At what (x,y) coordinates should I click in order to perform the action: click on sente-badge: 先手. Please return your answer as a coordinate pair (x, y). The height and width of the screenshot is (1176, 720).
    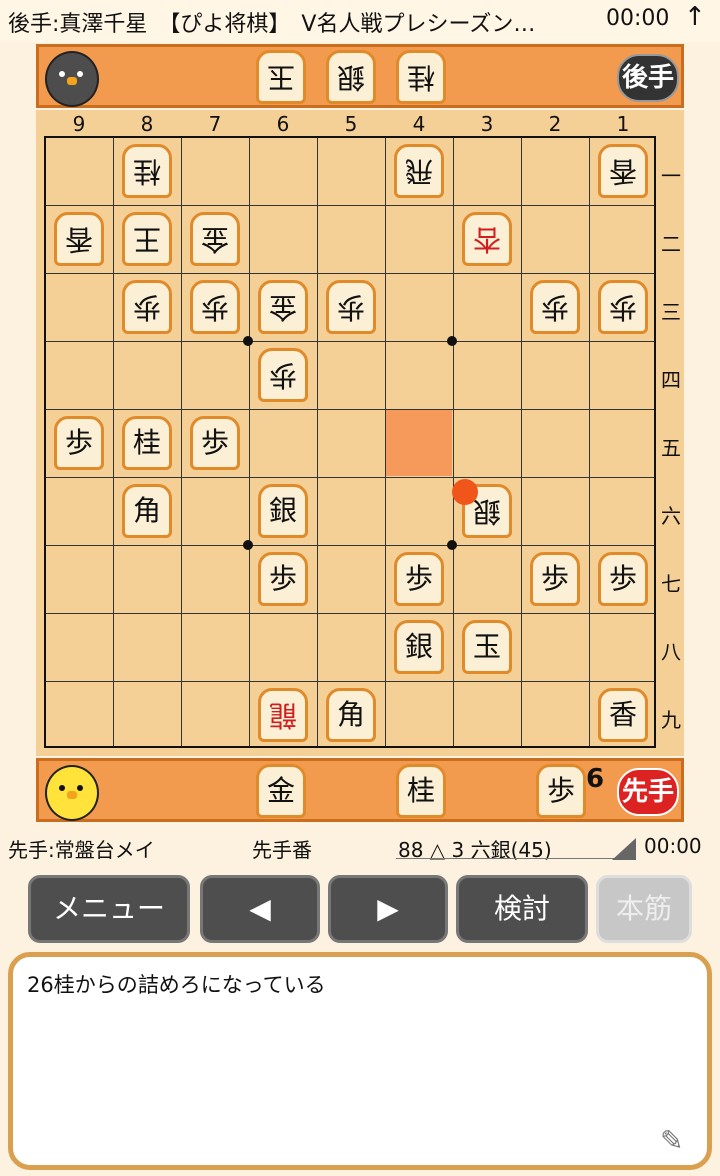
    Looking at the image, I should click on (648, 792).